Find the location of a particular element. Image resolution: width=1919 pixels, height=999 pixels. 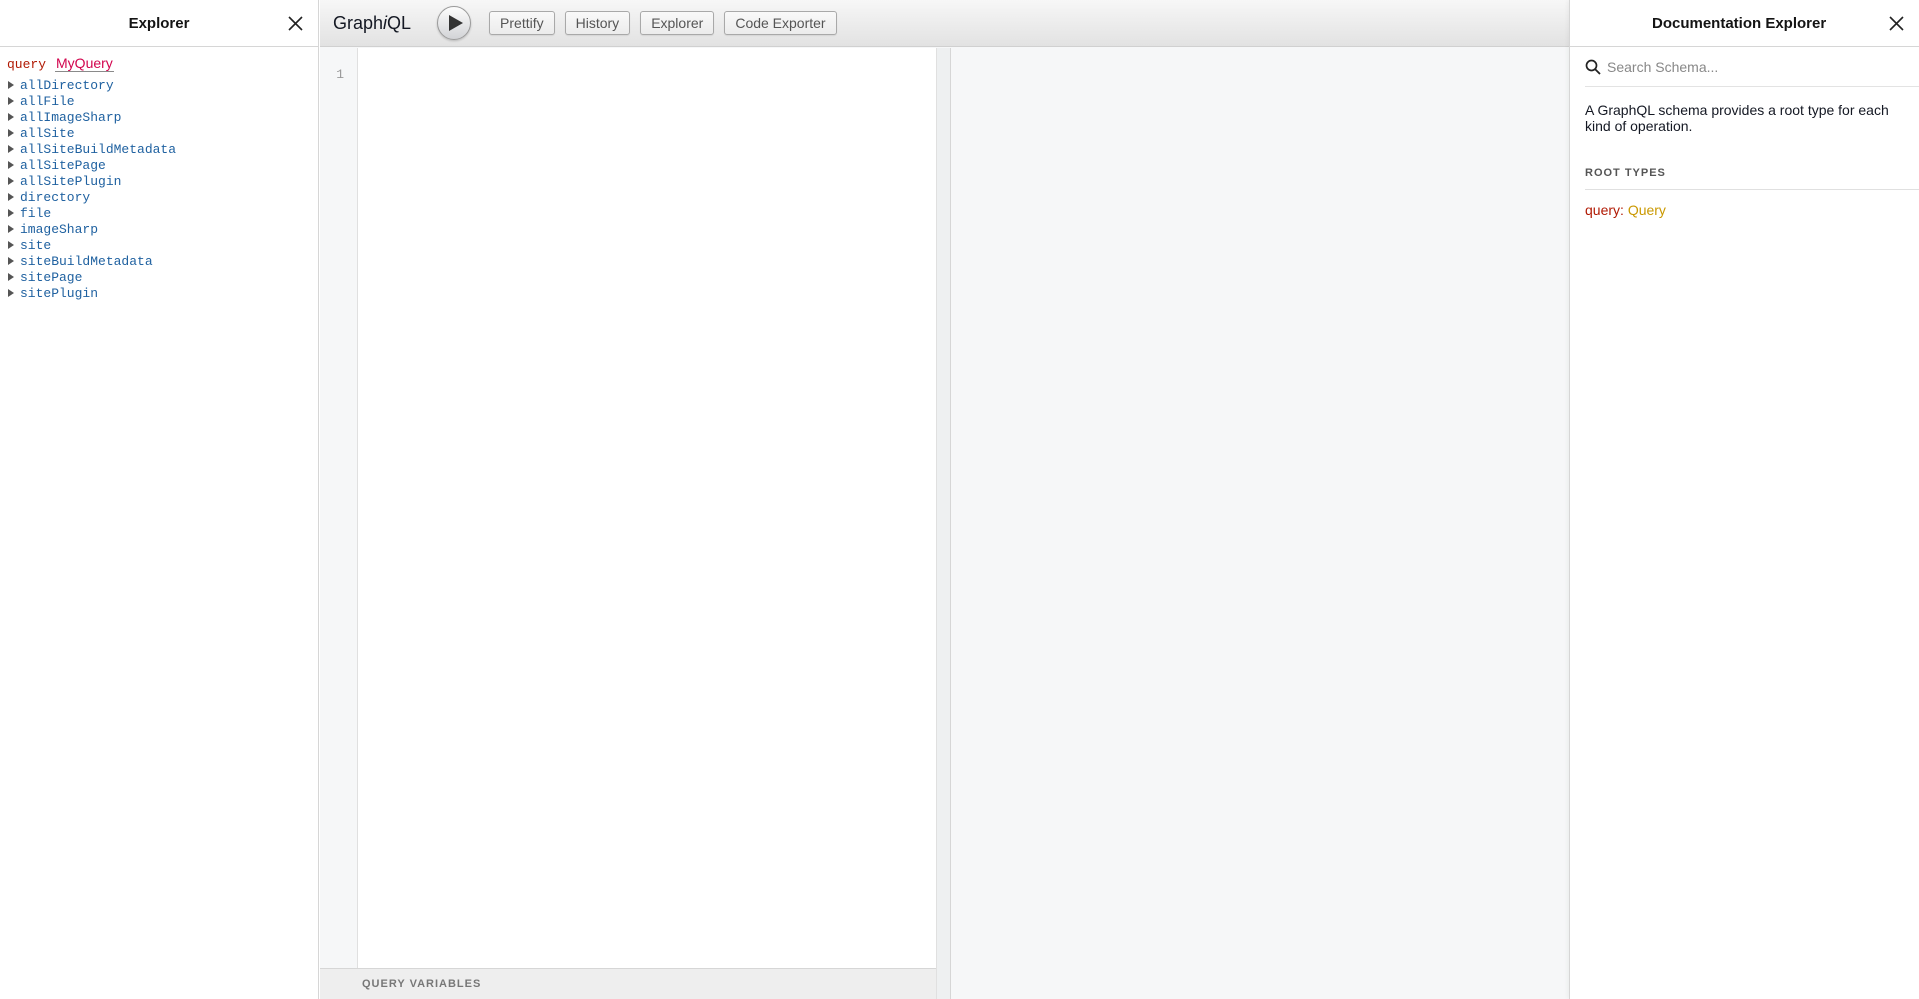

field-name: imageSharp is located at coordinates (59, 229).